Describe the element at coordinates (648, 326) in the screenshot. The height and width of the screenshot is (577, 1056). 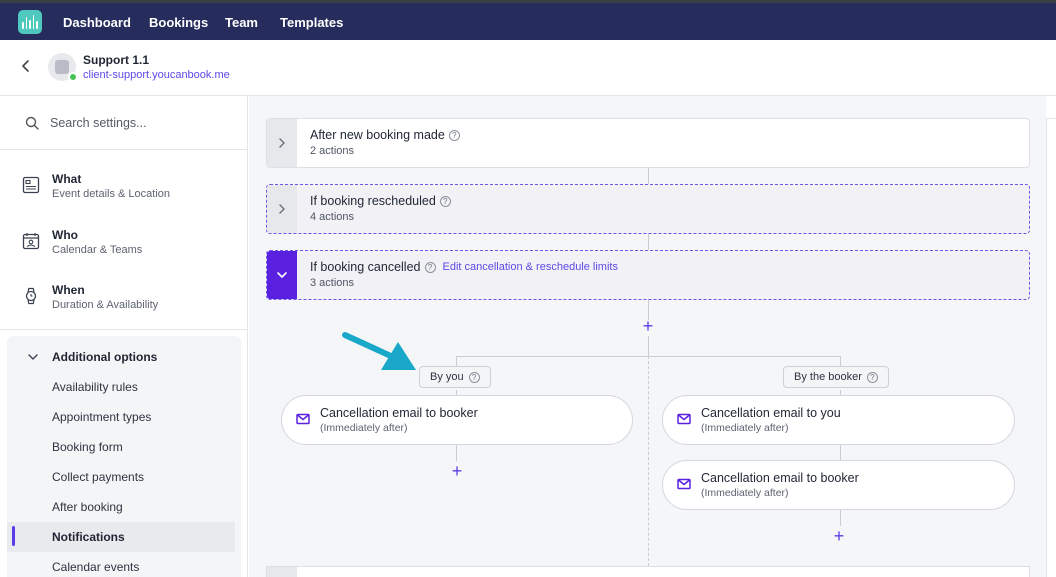
I see `add-step-plus-icon: +` at that location.